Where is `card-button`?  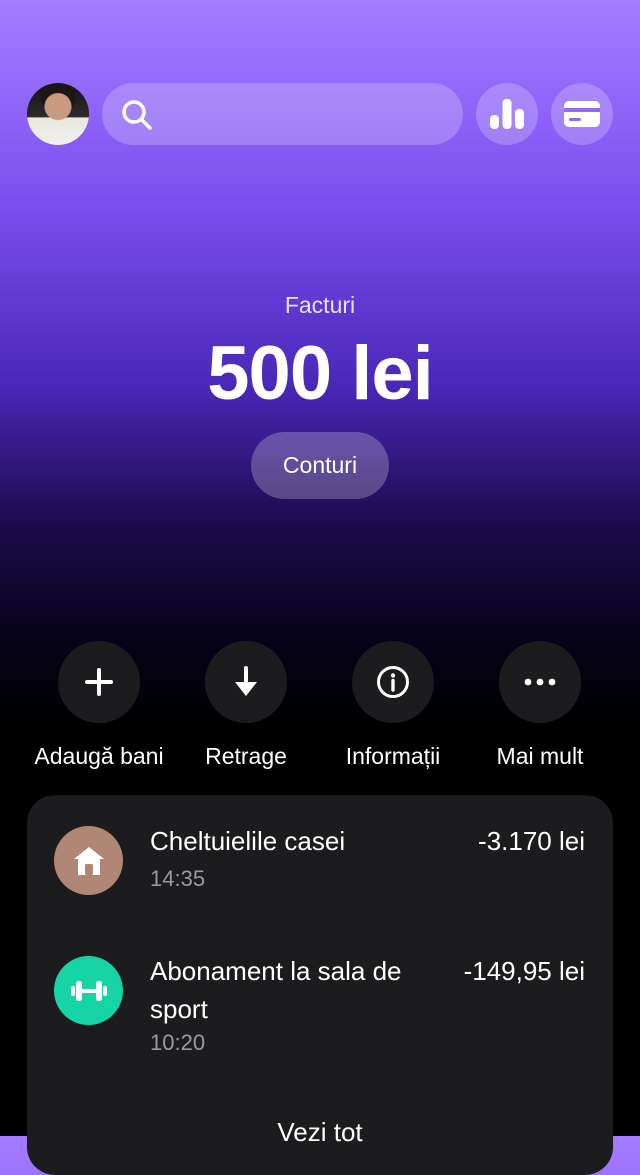 card-button is located at coordinates (582, 114).